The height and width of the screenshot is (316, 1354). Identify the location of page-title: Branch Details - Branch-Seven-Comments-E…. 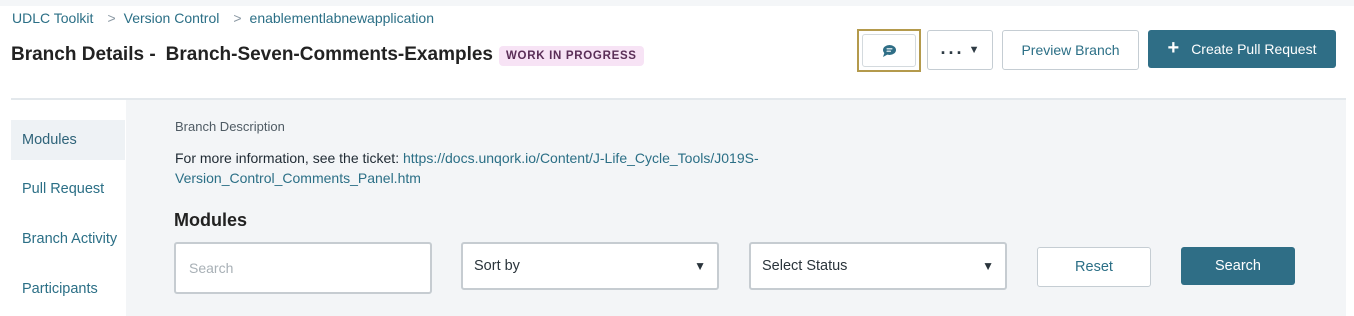
(252, 55).